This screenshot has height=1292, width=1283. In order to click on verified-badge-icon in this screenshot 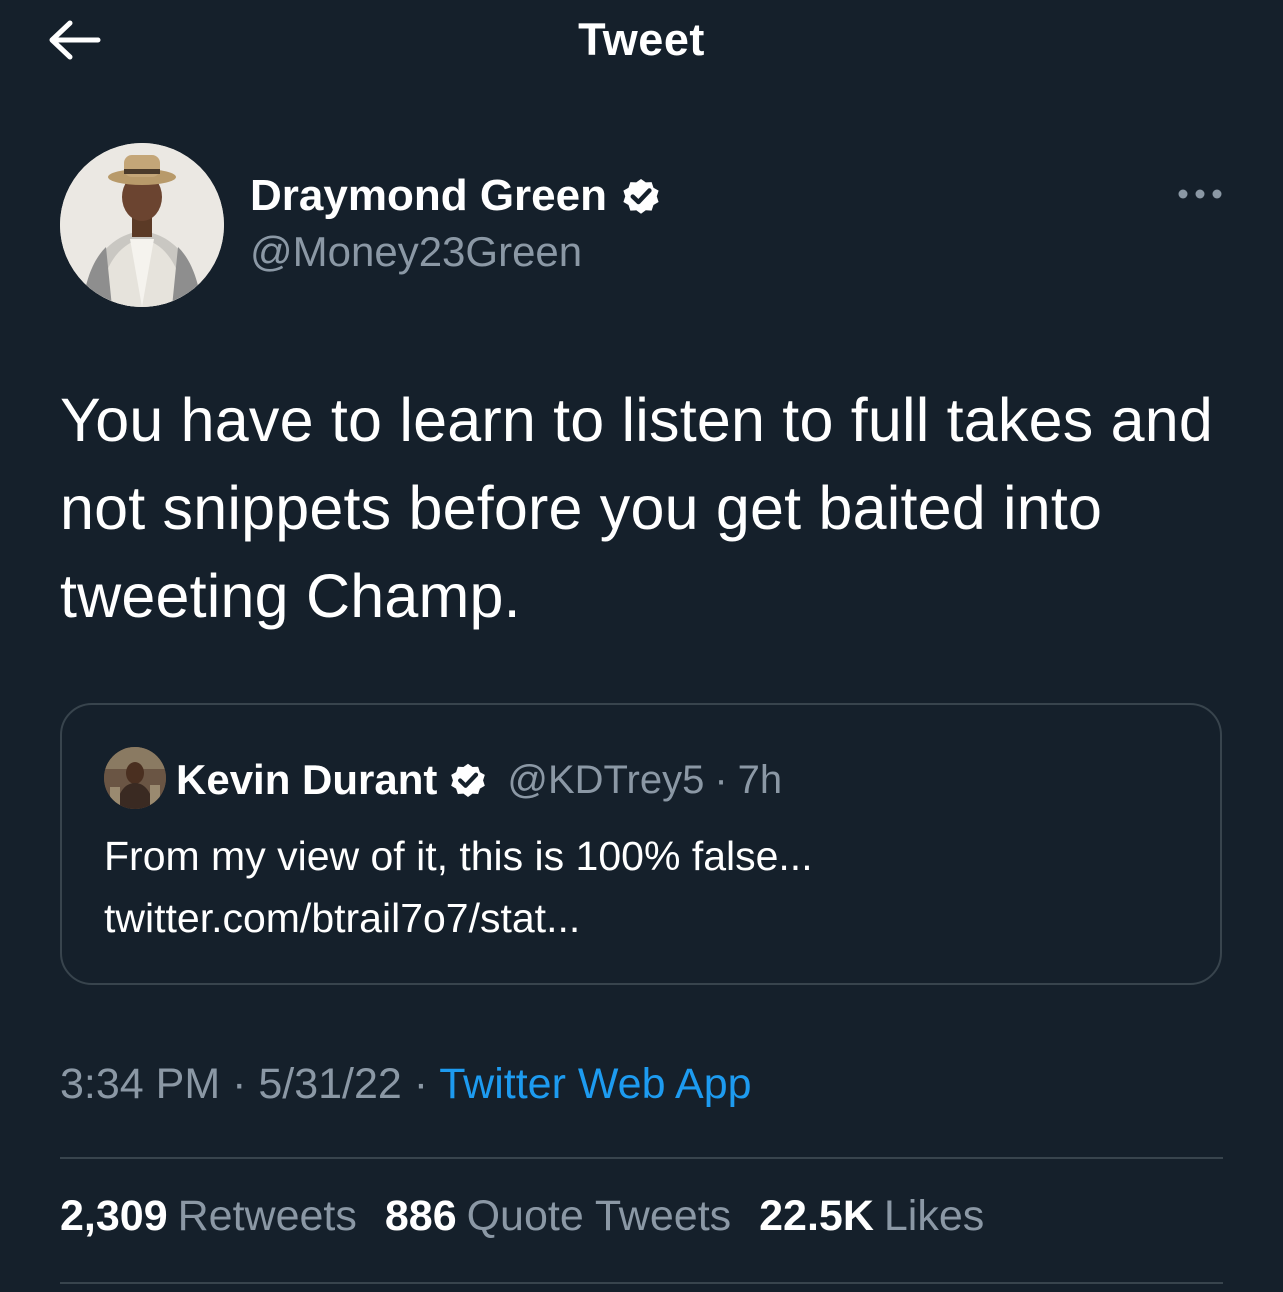, I will do `click(641, 196)`.